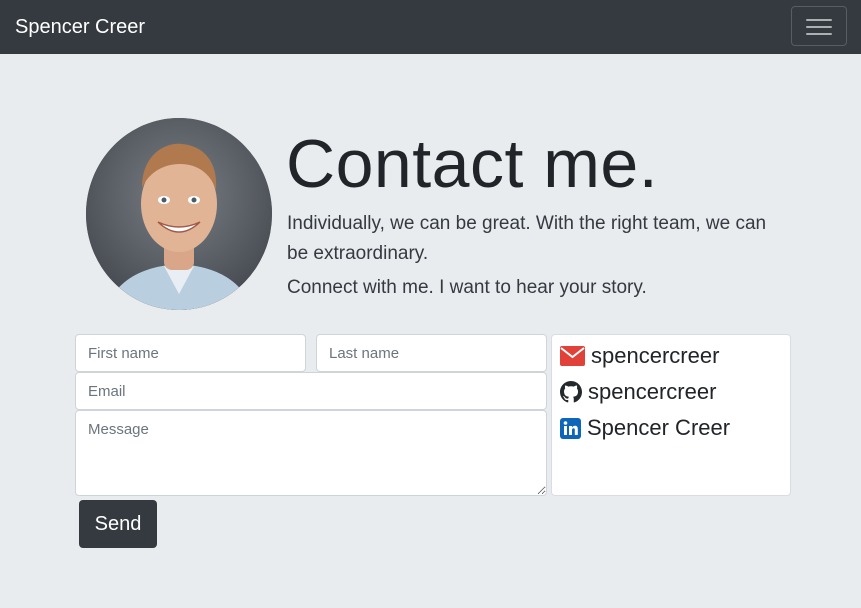 The width and height of the screenshot is (861, 608). I want to click on hamburger-menu-icon, so click(819, 27).